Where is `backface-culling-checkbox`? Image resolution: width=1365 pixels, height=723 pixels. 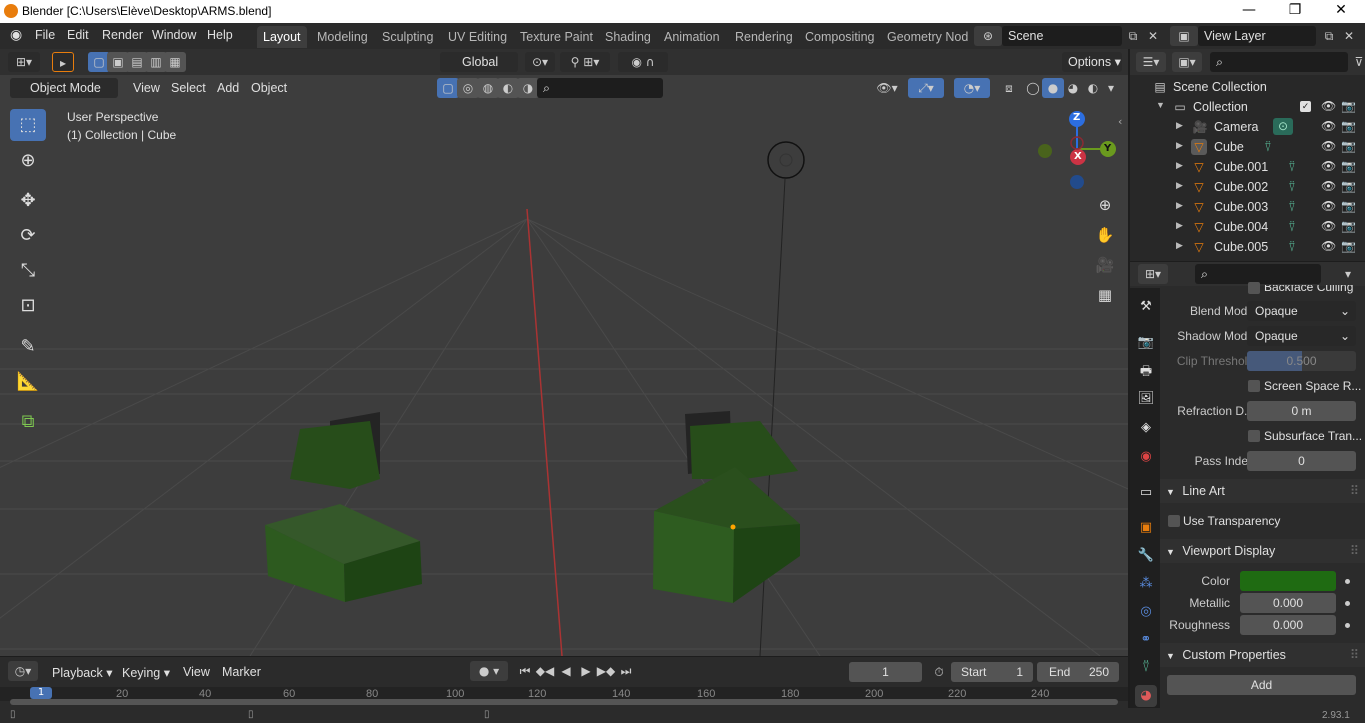 backface-culling-checkbox is located at coordinates (1254, 288).